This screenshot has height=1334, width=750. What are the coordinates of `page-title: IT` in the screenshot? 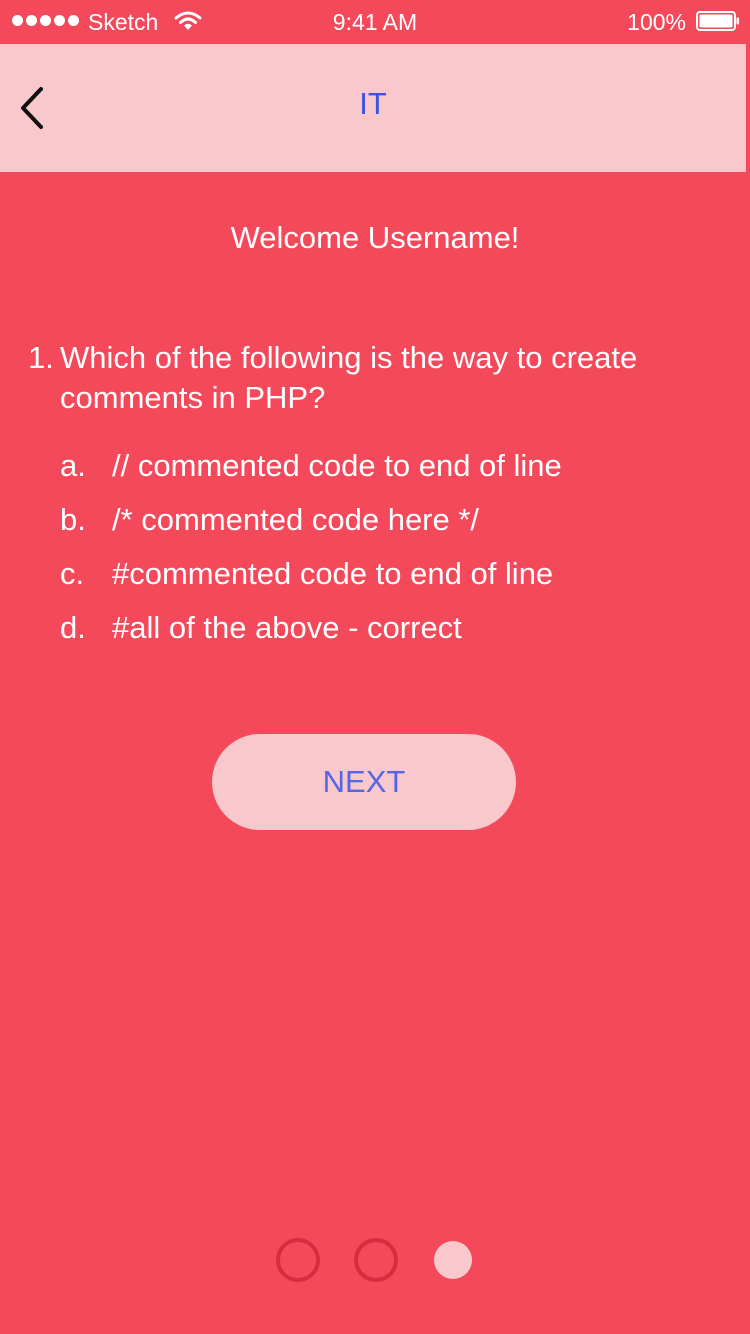 It's located at (373, 103).